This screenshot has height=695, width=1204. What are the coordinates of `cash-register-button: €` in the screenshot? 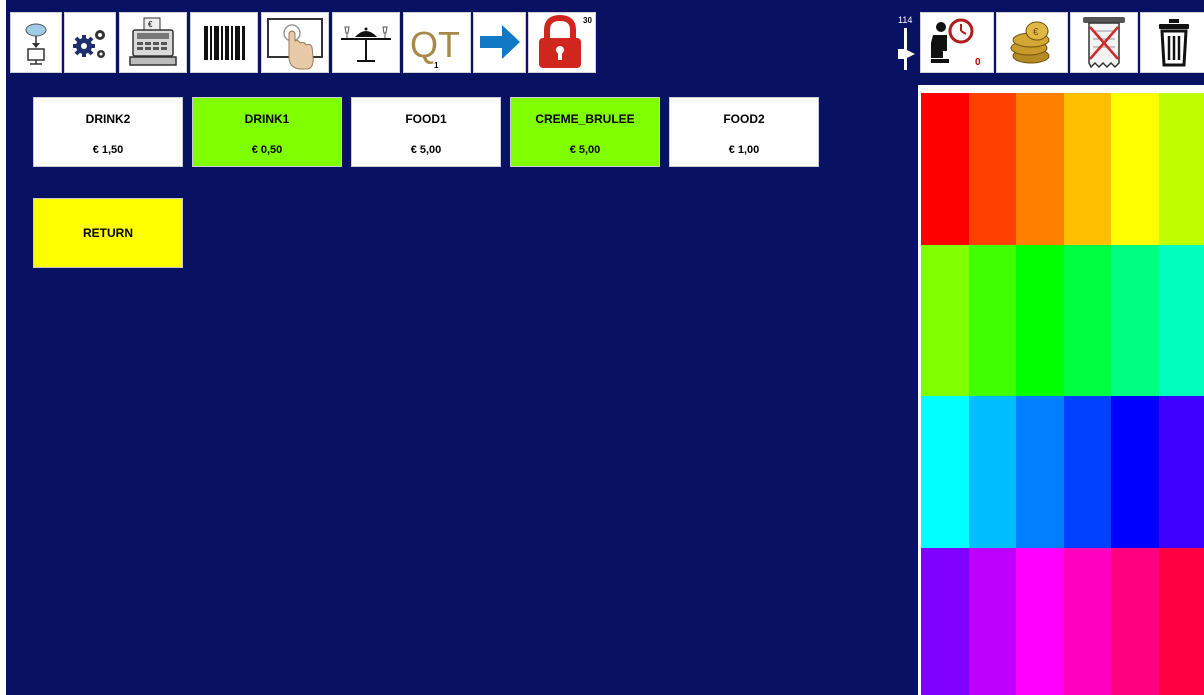 It's located at (153, 42).